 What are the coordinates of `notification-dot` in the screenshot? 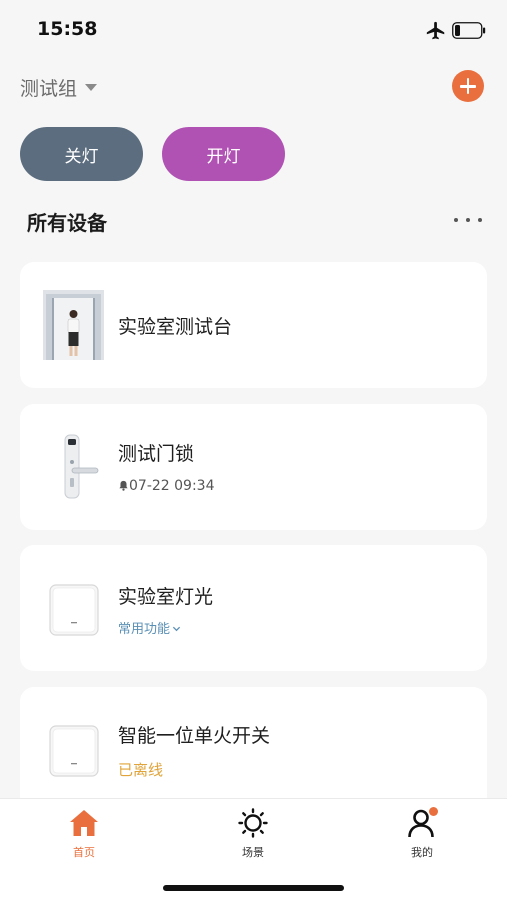 It's located at (433, 811).